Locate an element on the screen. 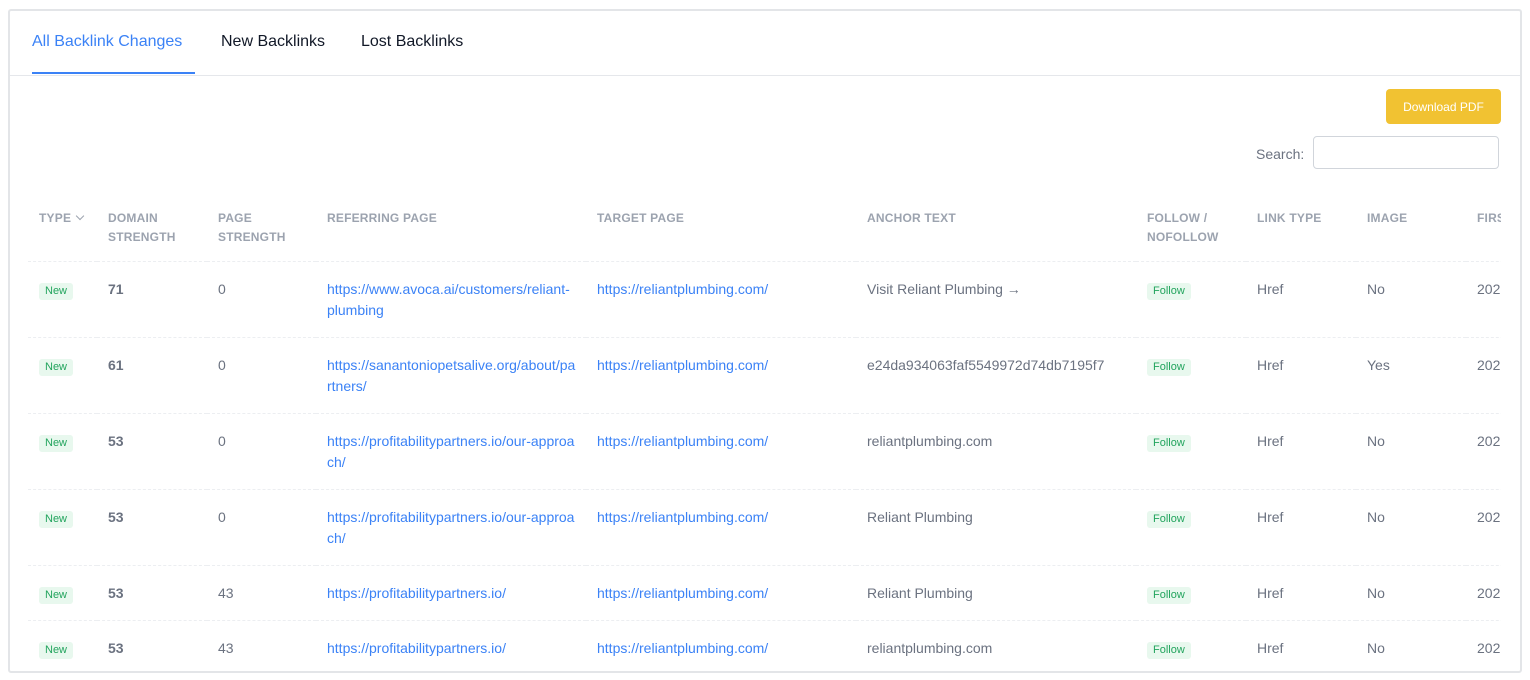  column-header-type: TYPE is located at coordinates (62, 226).